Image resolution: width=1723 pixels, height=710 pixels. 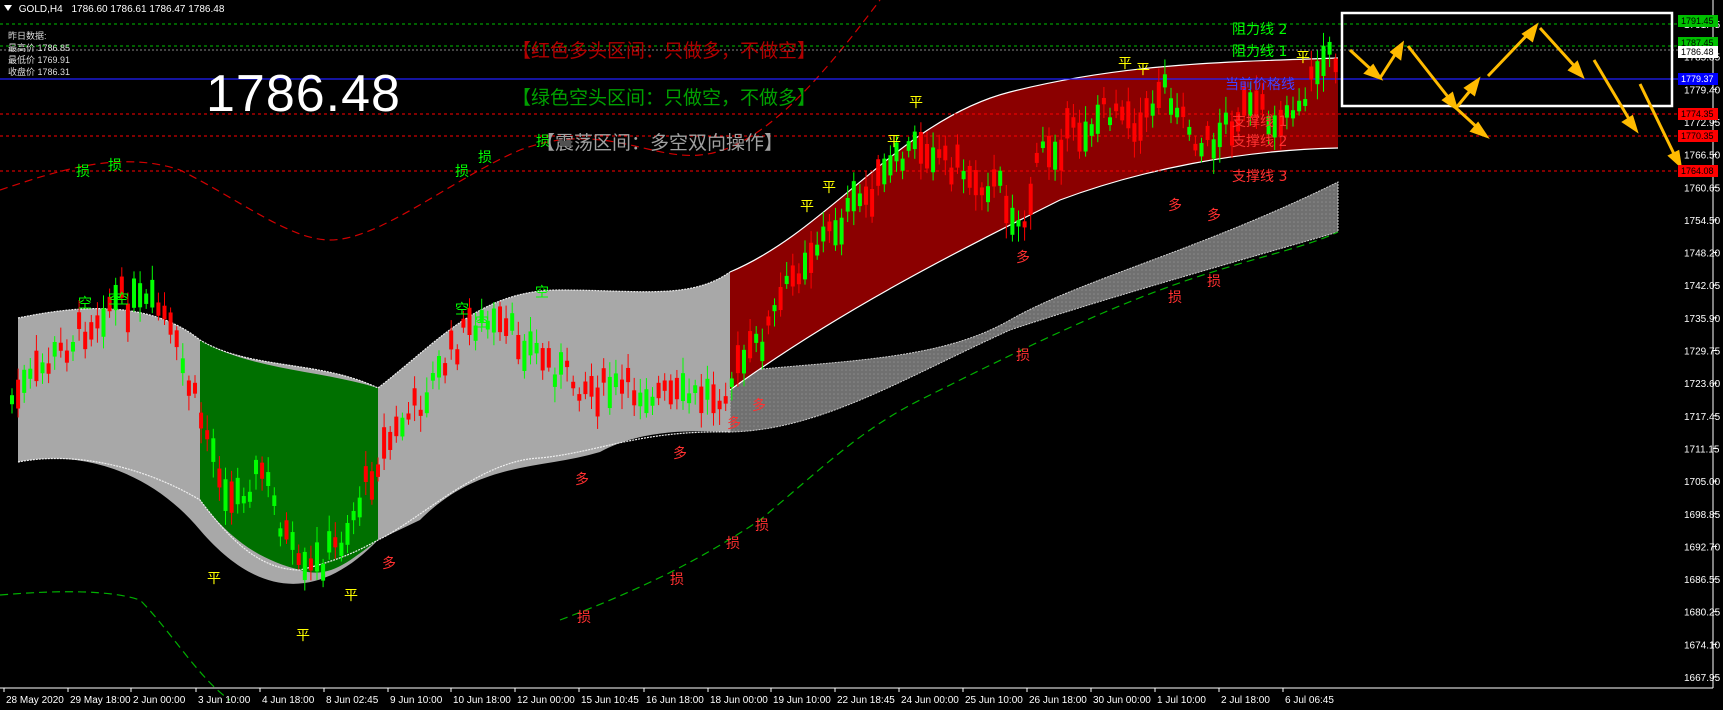 I want to click on y-axis-label: 1698.85, so click(x=1702, y=515).